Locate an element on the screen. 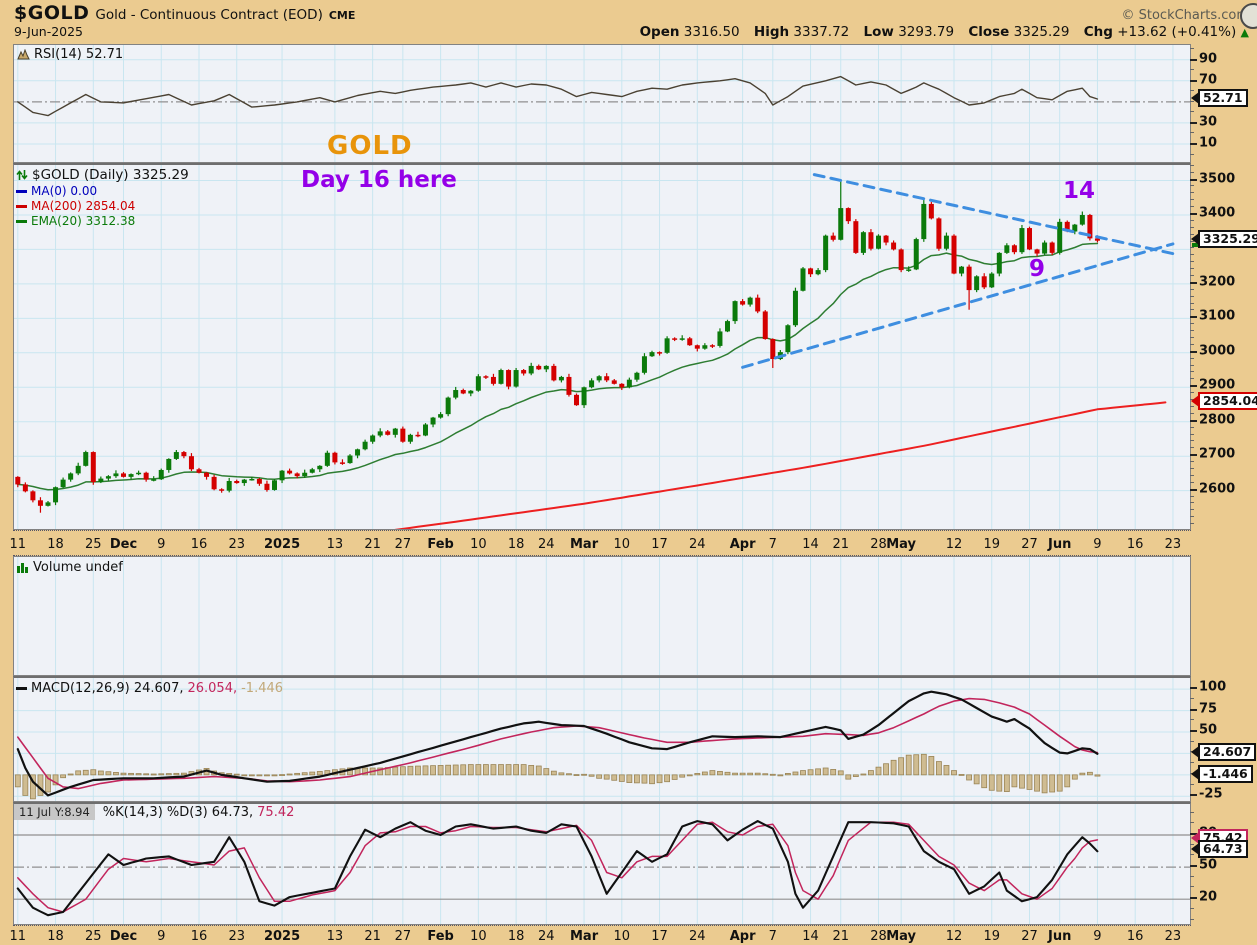  price-legend-title: $GOLD (Daily) 3325.29 is located at coordinates (102, 175).